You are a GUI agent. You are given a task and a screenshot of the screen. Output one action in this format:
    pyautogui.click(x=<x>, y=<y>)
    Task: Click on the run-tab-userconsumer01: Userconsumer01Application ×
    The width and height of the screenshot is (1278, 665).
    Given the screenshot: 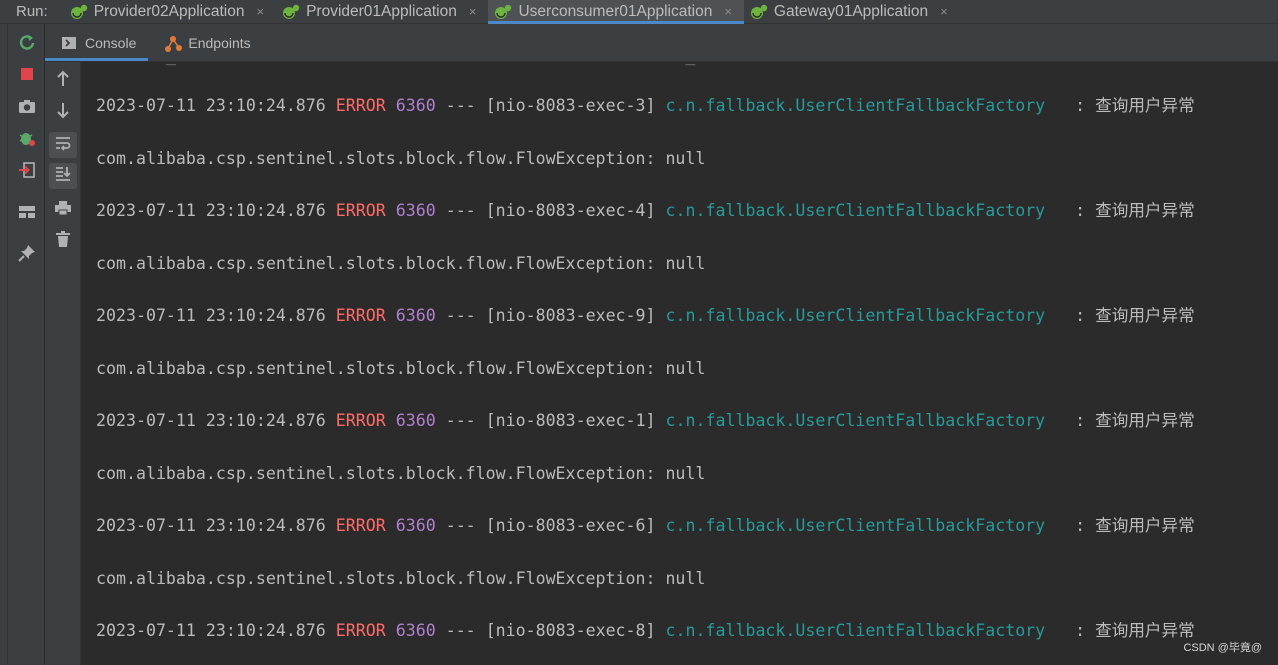 What is the action you would take?
    pyautogui.click(x=616, y=12)
    